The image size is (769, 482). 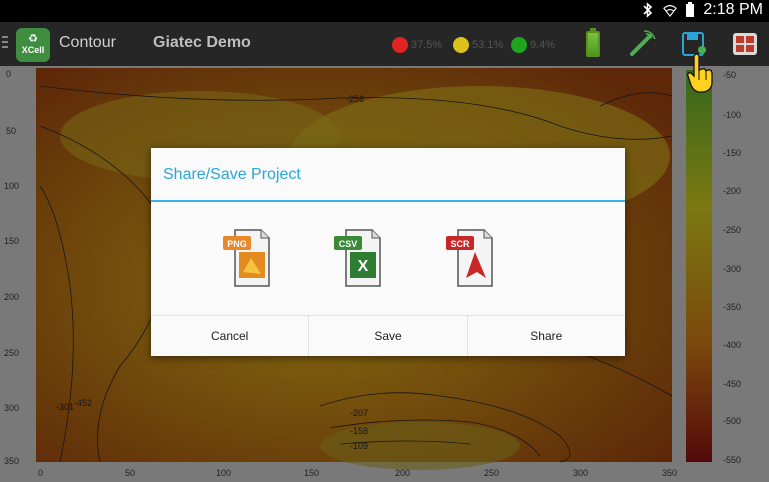 I want to click on save-button: Save, so click(x=388, y=336).